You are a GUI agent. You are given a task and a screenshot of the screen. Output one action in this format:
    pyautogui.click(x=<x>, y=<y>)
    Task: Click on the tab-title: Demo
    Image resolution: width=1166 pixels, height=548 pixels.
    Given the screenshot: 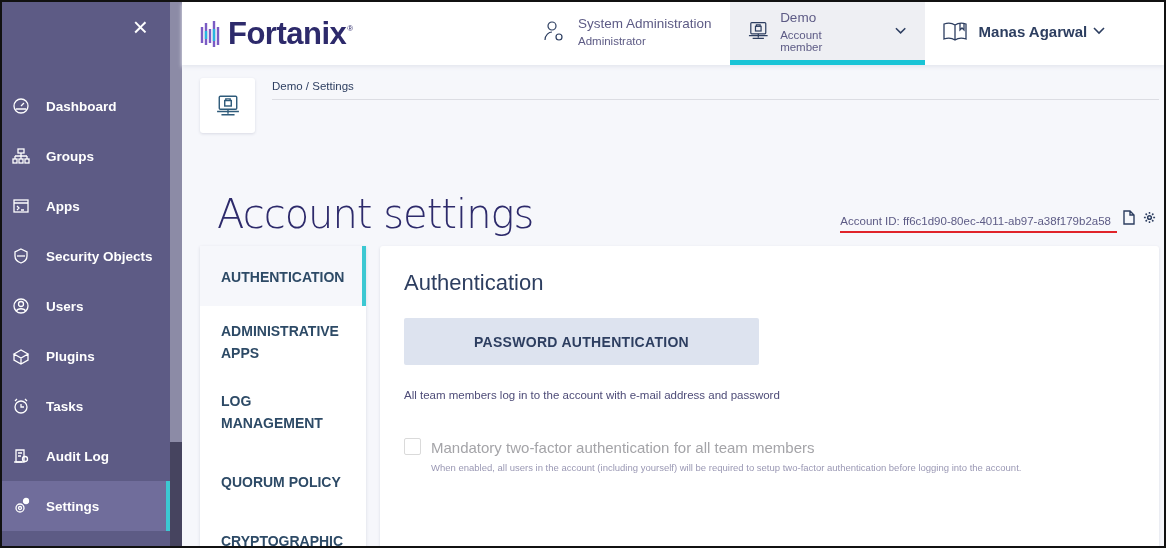 What is the action you would take?
    pyautogui.click(x=799, y=17)
    